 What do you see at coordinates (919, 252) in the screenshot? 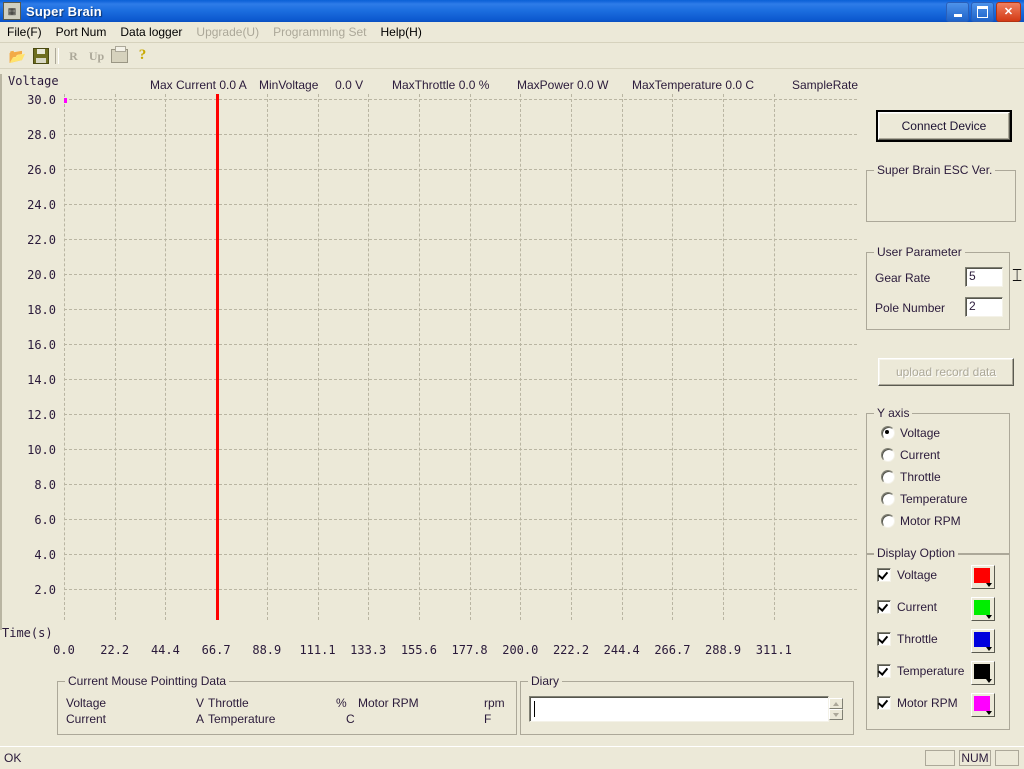
I see `user-parameter-title: User Parameter` at bounding box center [919, 252].